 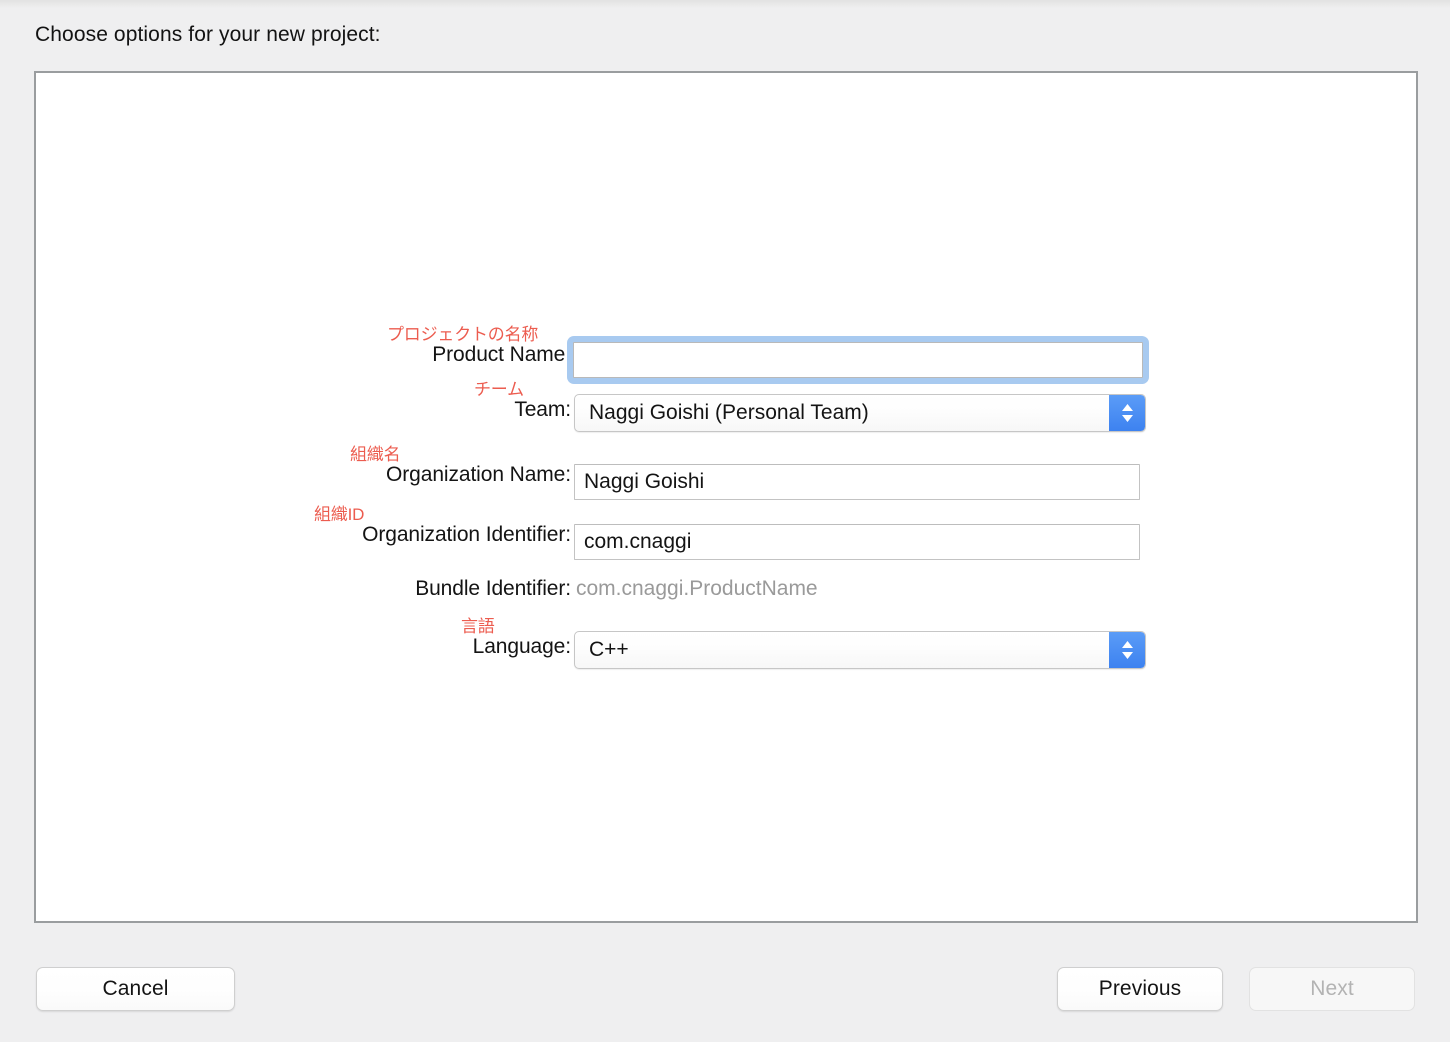 What do you see at coordinates (493, 588) in the screenshot?
I see `label-bundle-identifier: Bundle Identifier:` at bounding box center [493, 588].